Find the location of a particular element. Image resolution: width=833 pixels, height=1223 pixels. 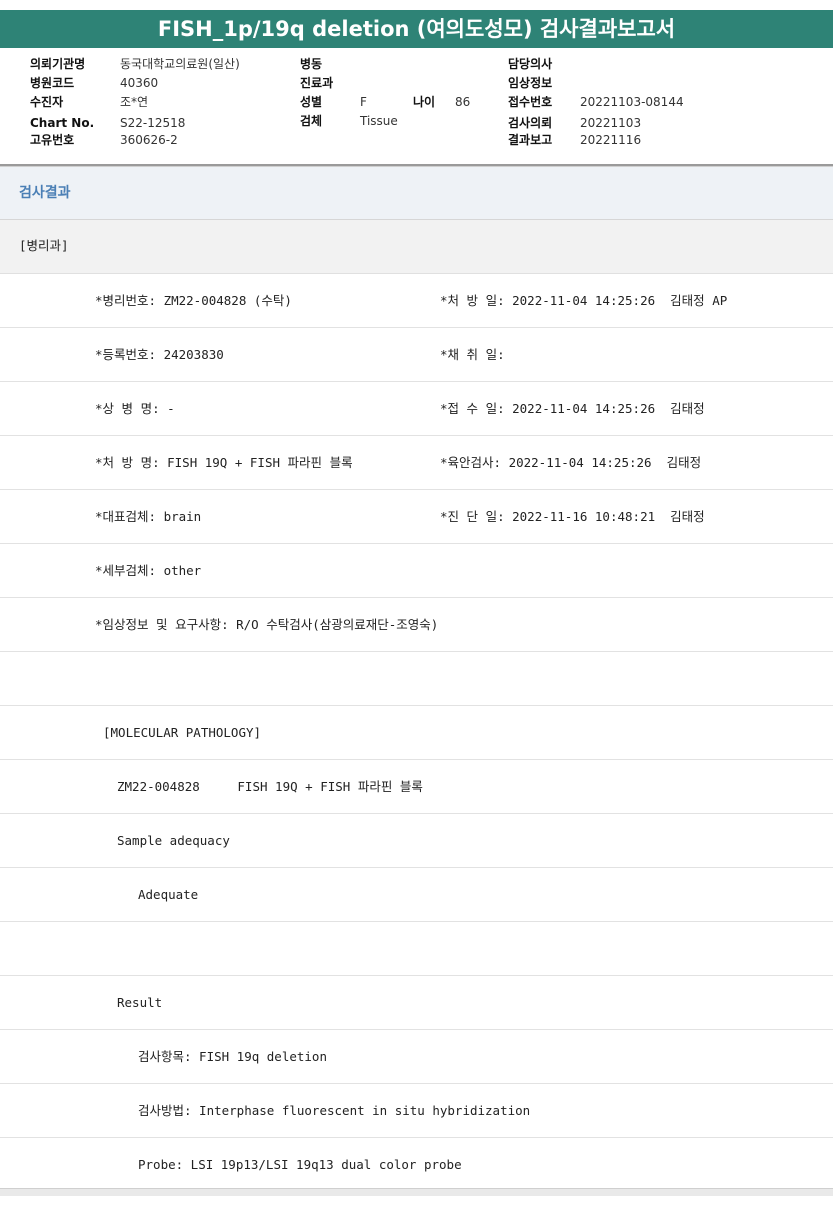

collection-date: *채 취 일: is located at coordinates (472, 354).